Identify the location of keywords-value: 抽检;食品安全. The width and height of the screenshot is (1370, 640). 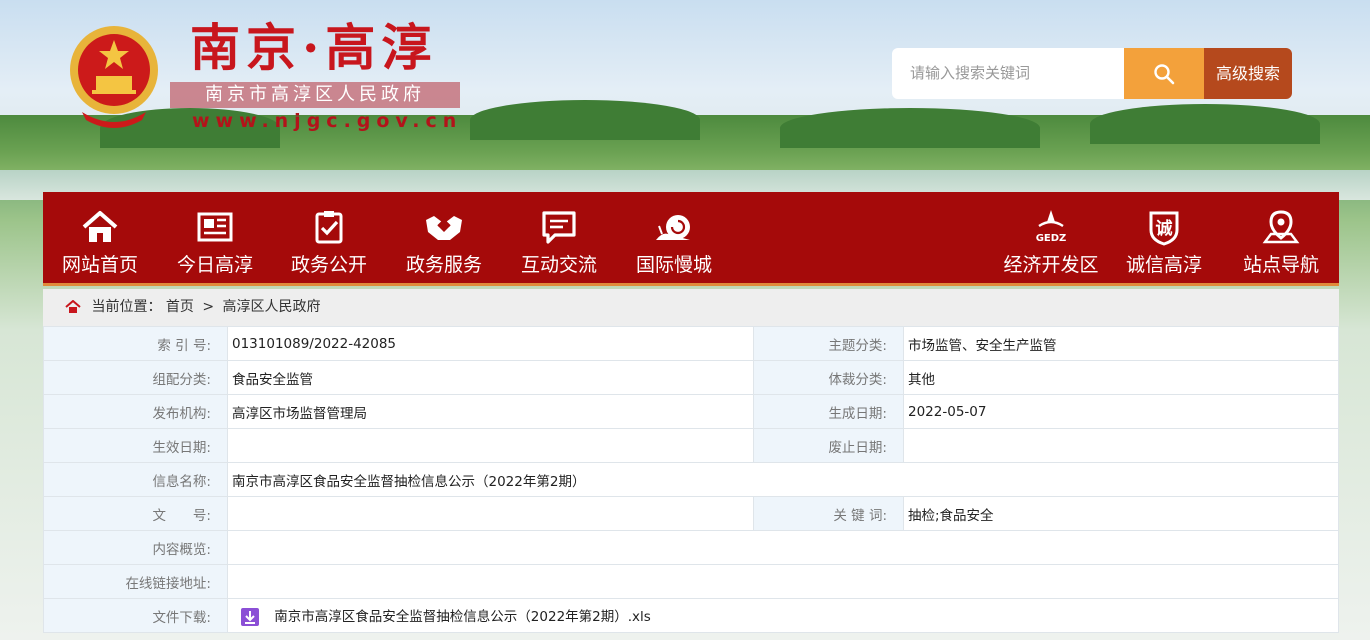
(1121, 513).